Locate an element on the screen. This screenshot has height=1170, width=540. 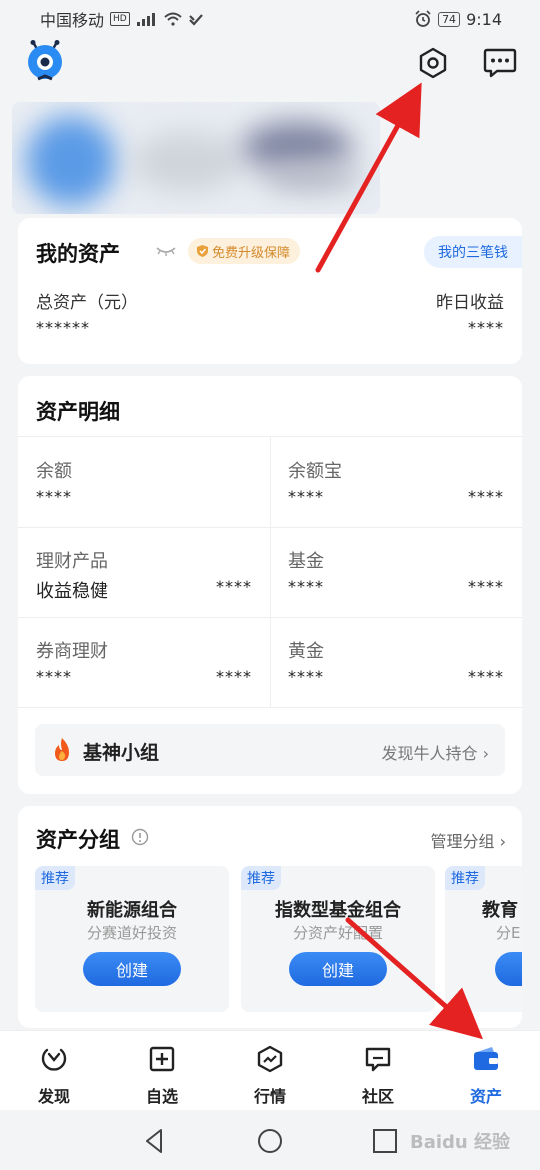
info-icon is located at coordinates (140, 837).